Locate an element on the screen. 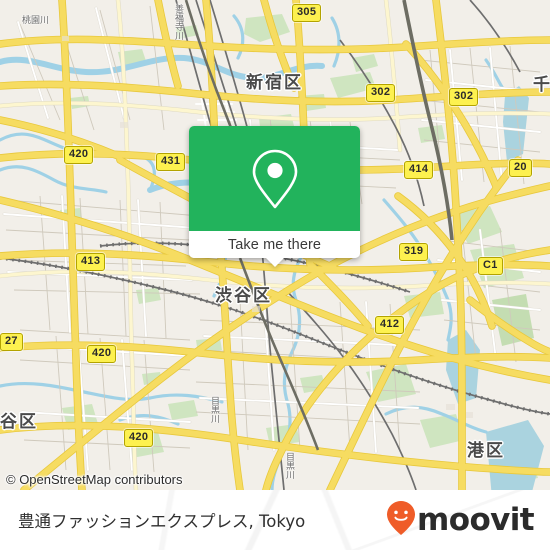  road-shield: 305 is located at coordinates (307, 13).